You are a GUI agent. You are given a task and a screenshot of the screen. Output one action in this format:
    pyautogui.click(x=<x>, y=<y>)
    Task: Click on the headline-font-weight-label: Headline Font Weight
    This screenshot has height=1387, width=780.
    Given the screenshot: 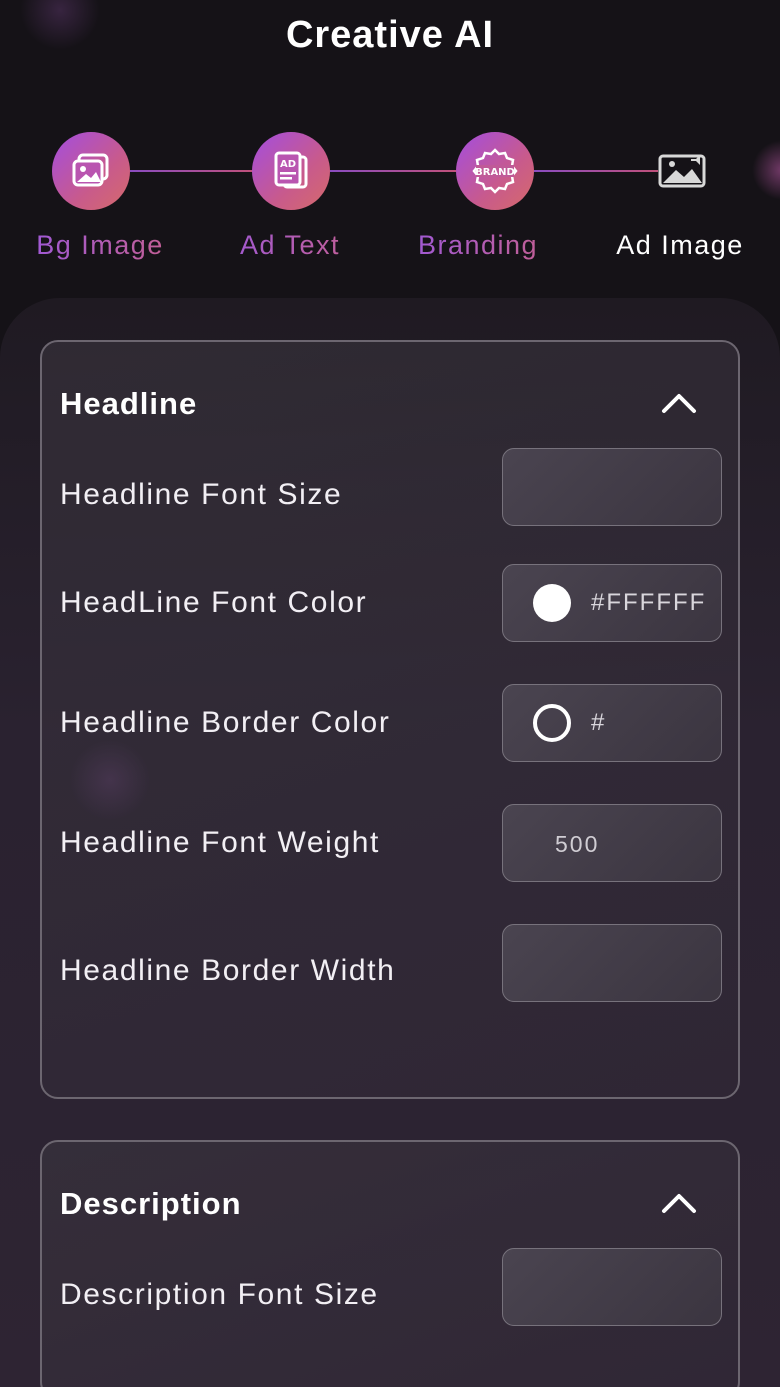 What is the action you would take?
    pyautogui.click(x=220, y=842)
    